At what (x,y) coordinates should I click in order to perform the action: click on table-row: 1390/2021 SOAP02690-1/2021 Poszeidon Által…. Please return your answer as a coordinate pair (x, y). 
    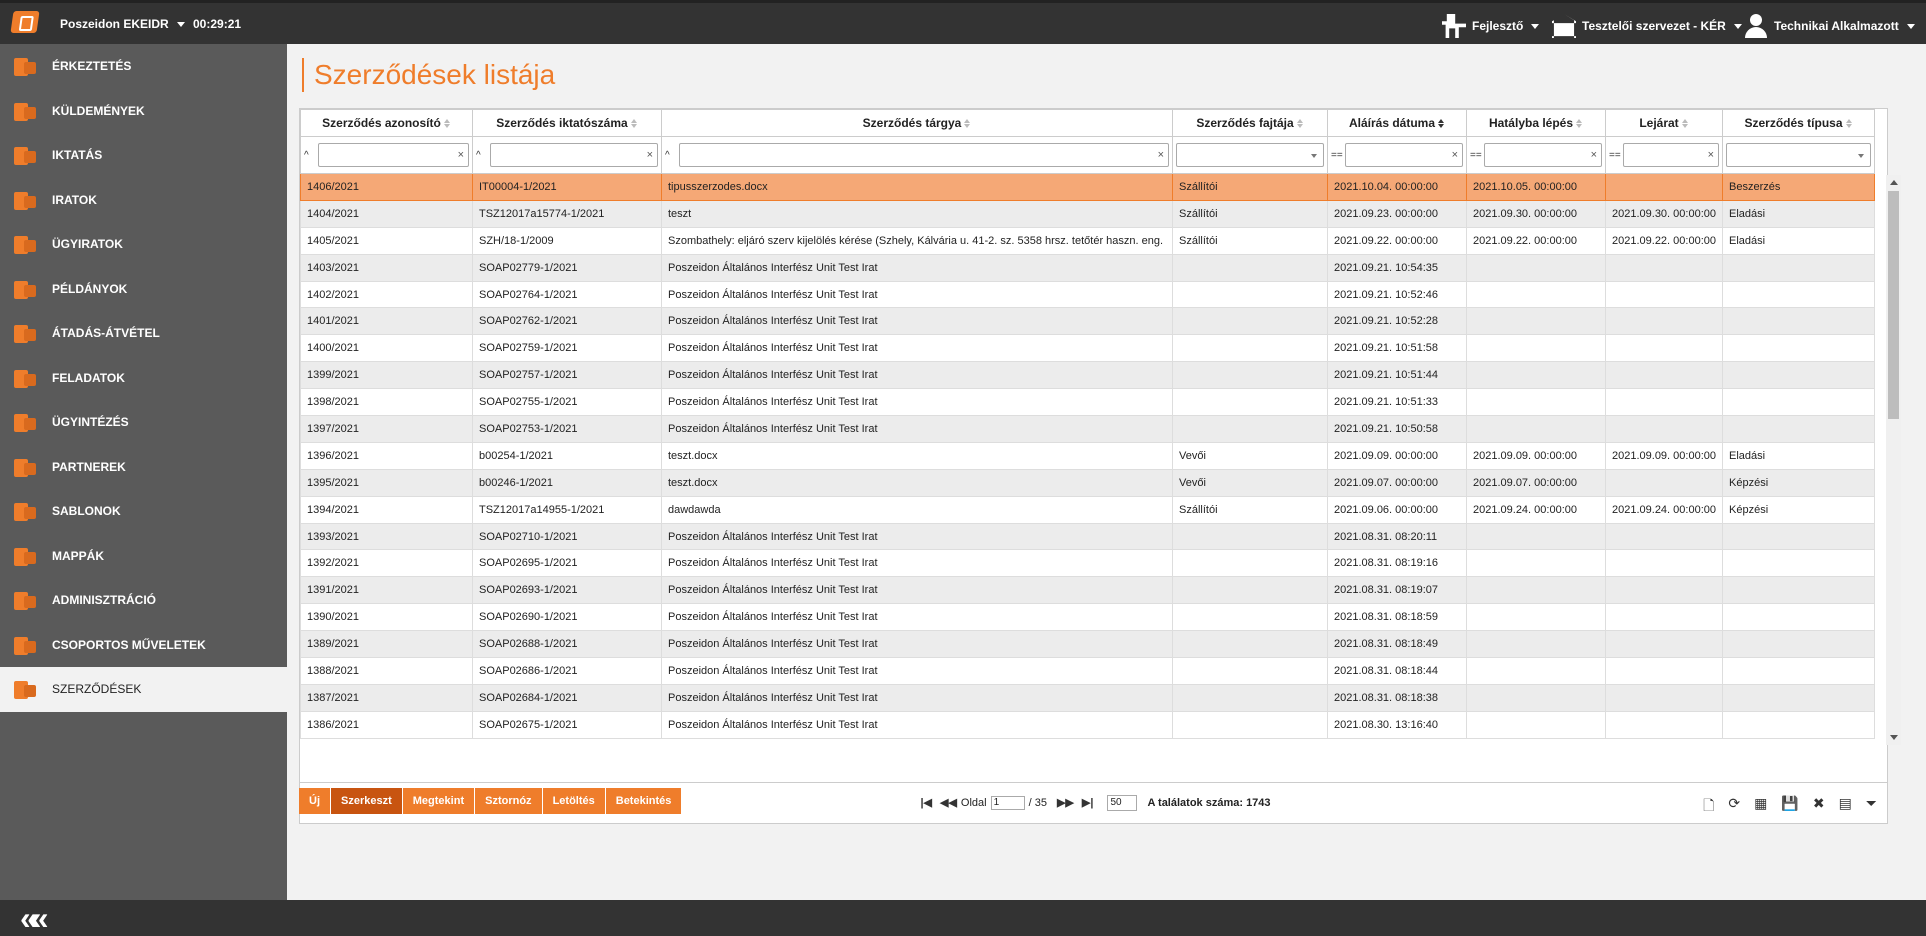
    Looking at the image, I should click on (1087, 617).